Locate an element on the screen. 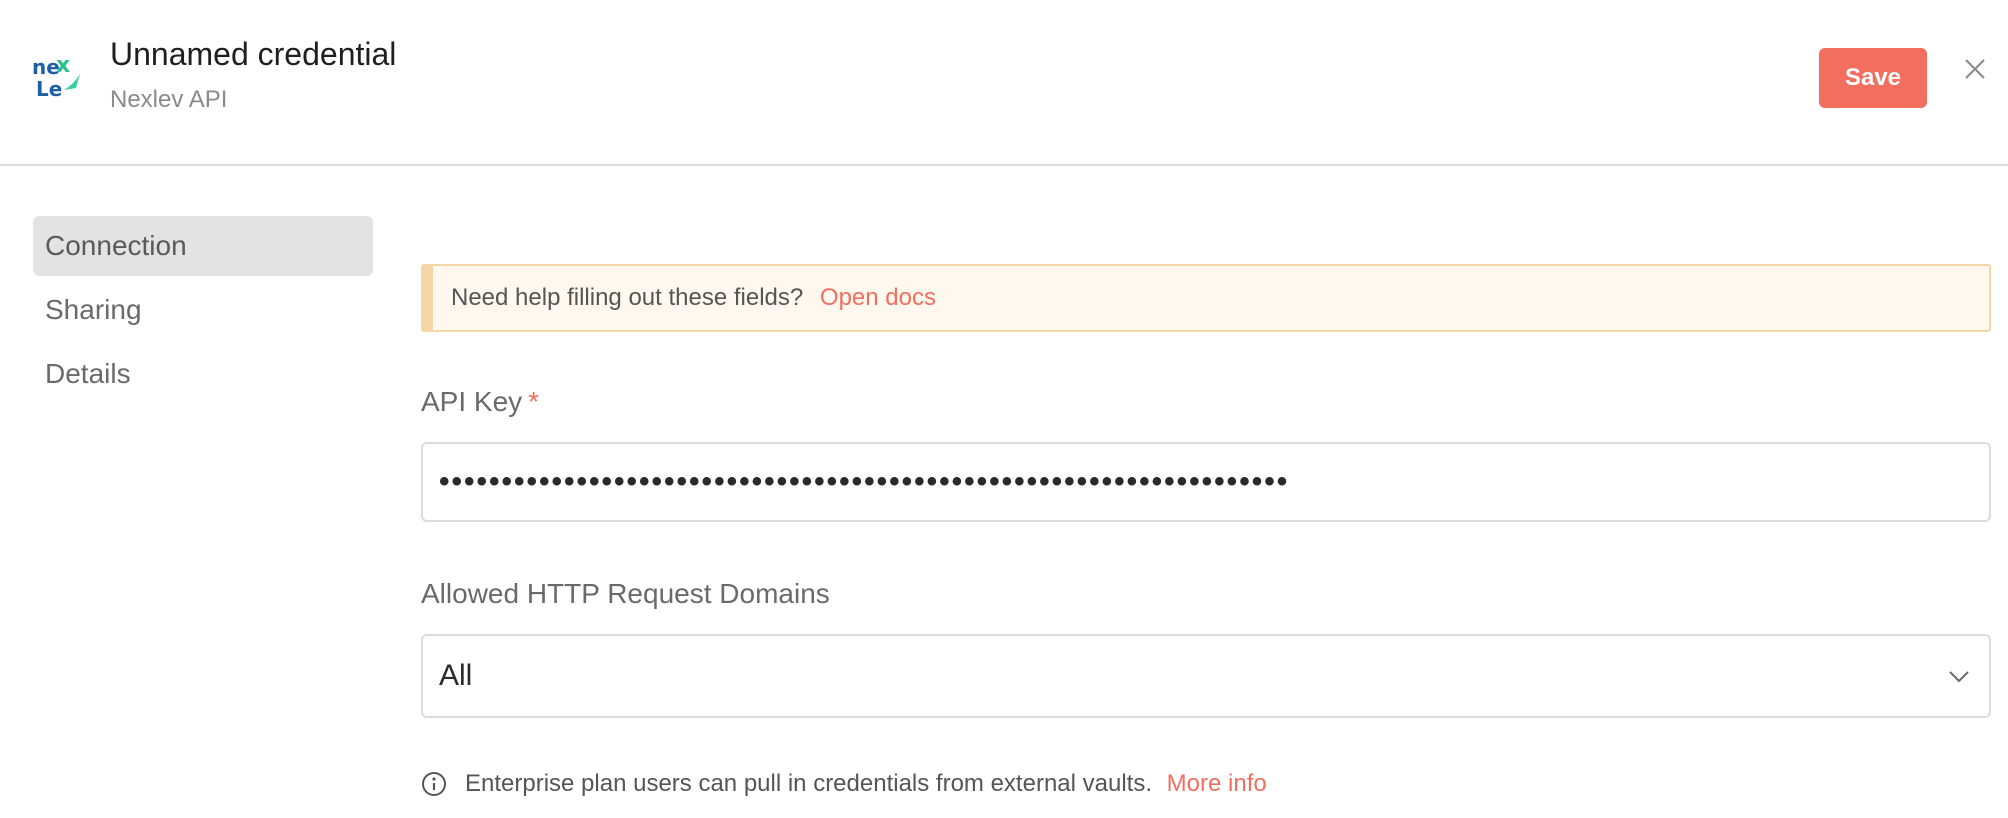 The image size is (2008, 818). open-docs-link: Open docs is located at coordinates (878, 297).